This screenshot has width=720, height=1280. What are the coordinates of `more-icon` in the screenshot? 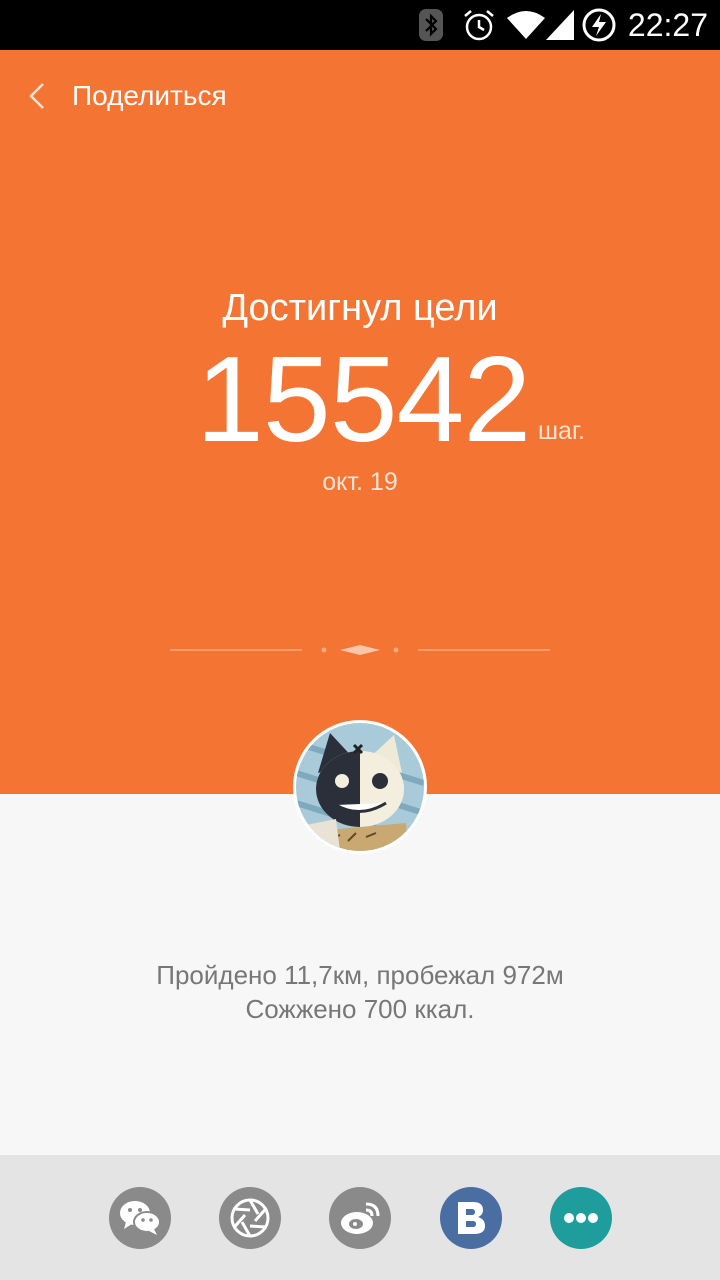 It's located at (581, 1218).